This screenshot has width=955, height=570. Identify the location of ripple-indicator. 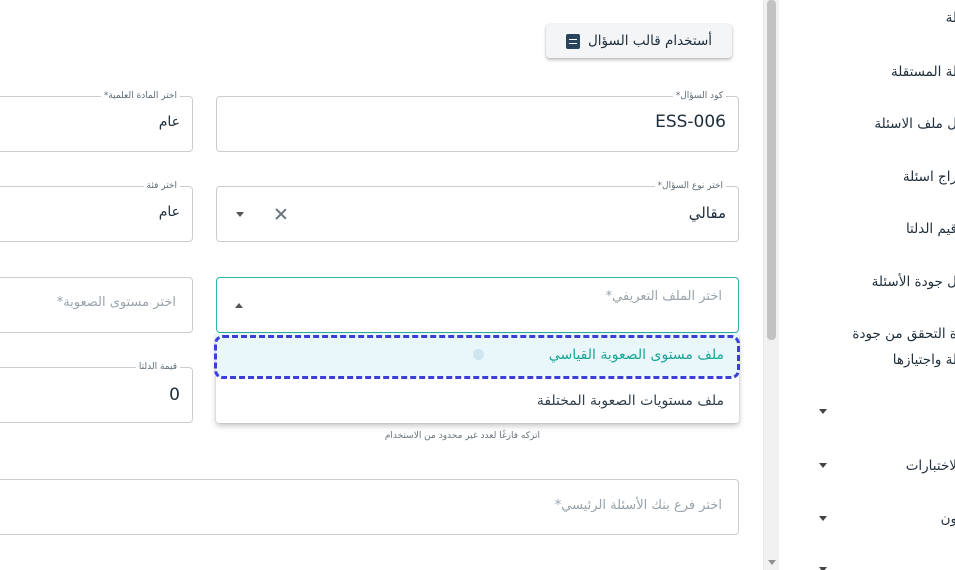
(478, 354).